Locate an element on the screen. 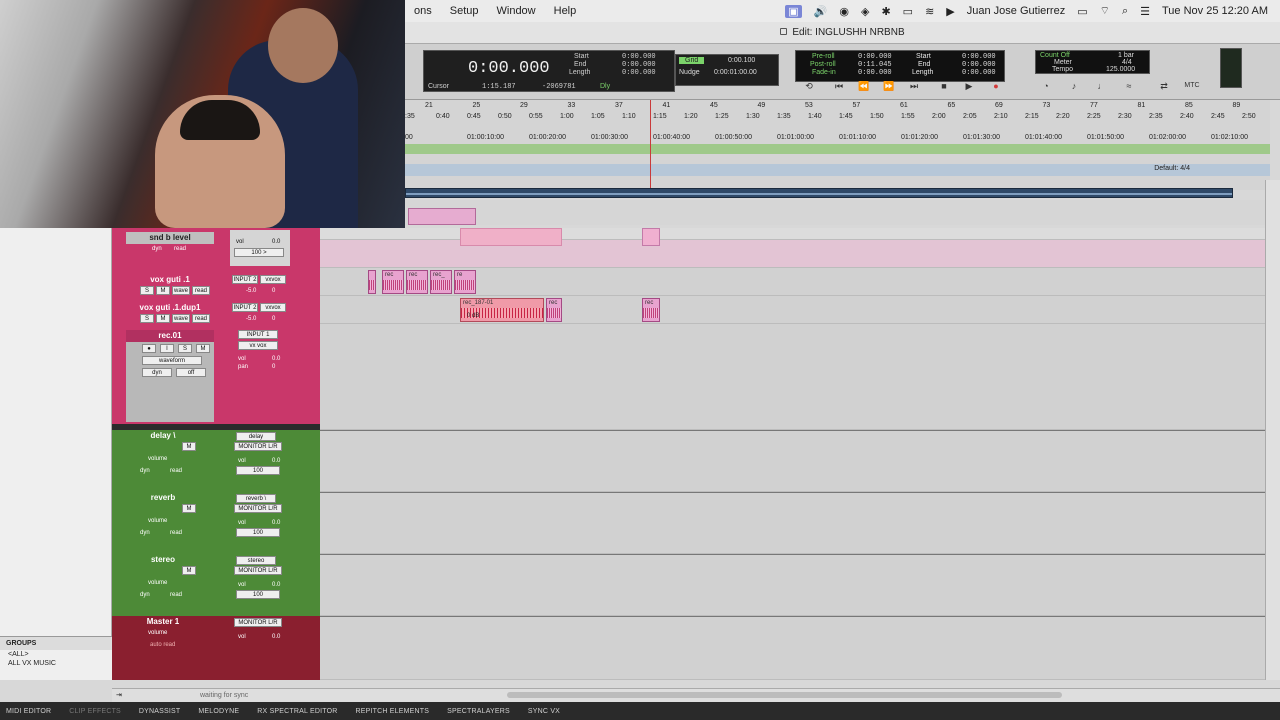 This screenshot has width=1280, height=720. fadein-value: 0:00.000 is located at coordinates (875, 73).